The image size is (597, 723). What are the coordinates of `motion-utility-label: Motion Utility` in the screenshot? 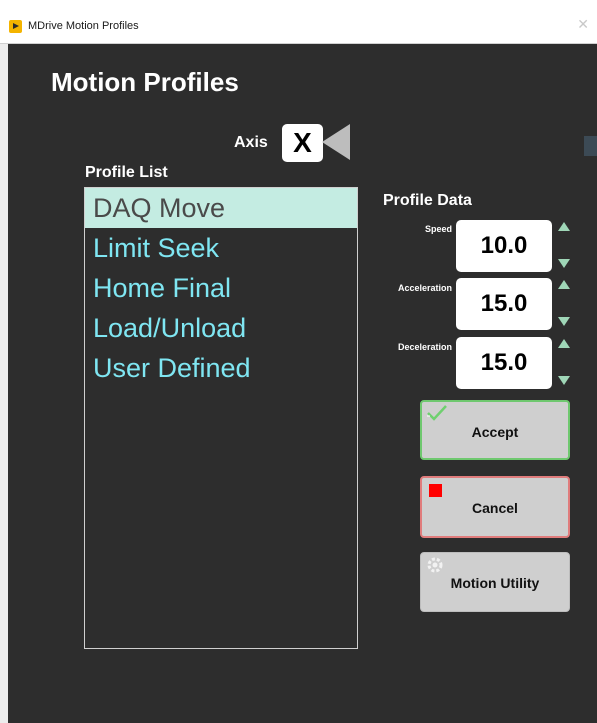 It's located at (495, 583).